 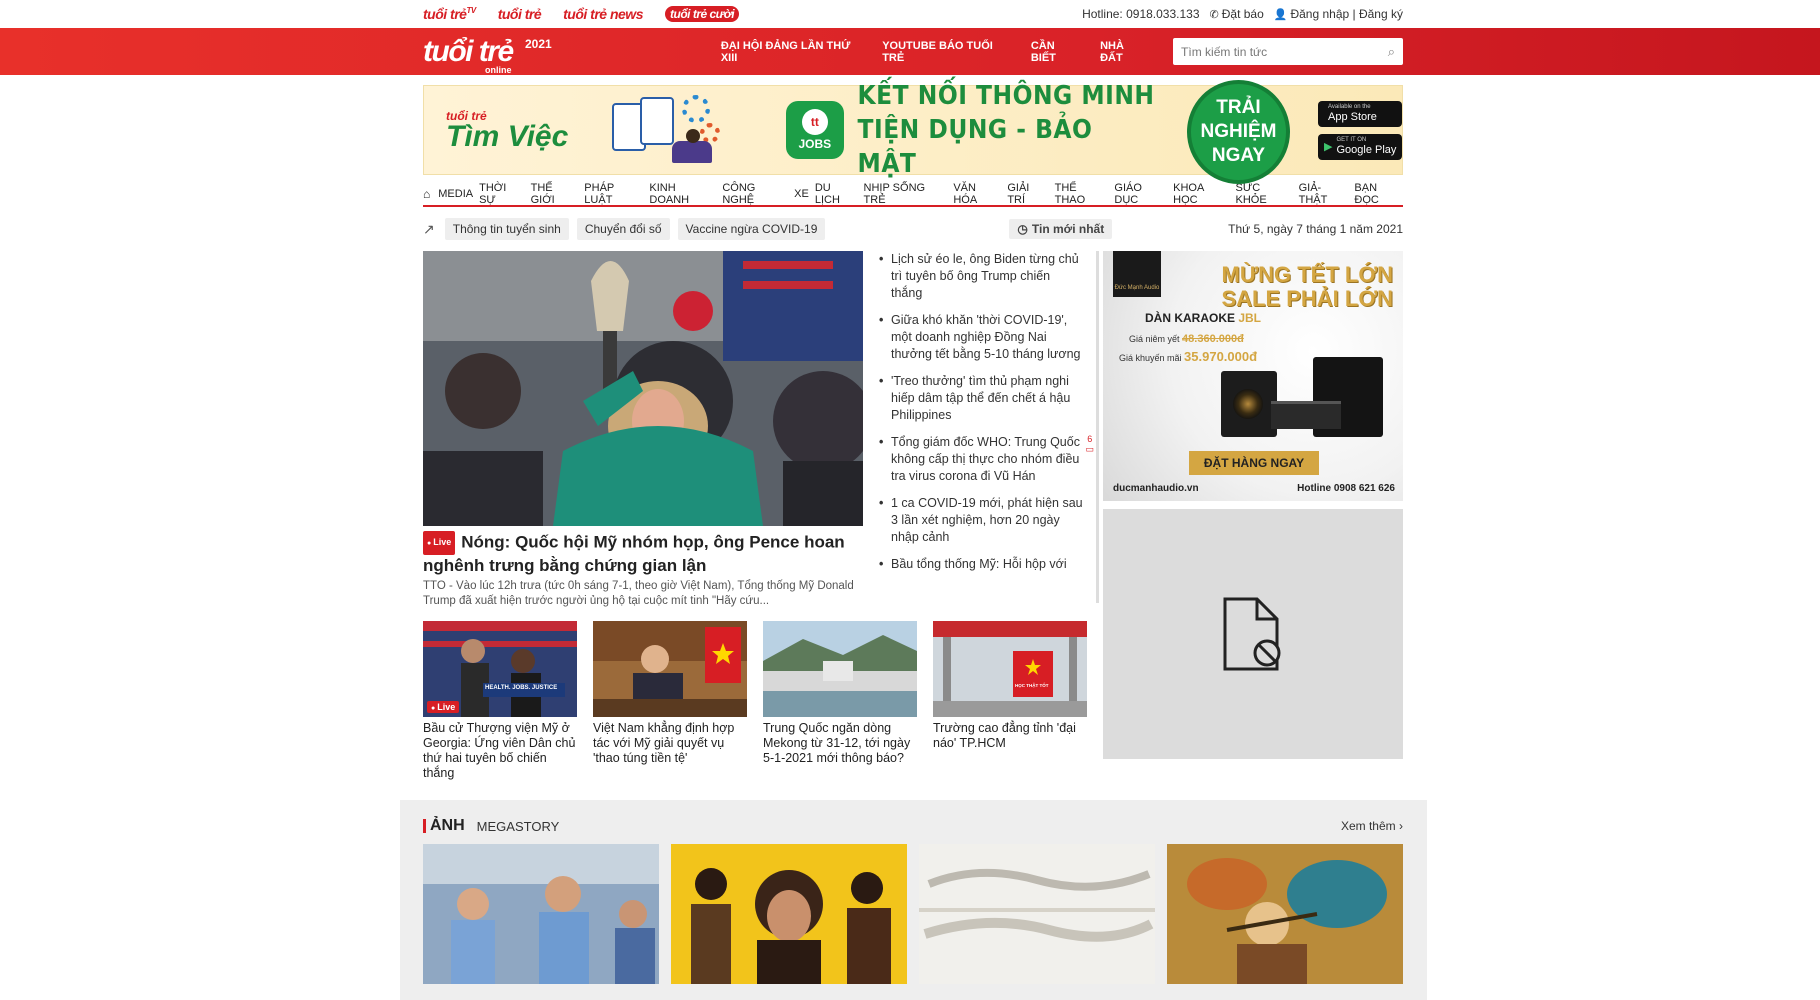 I want to click on cat-giao-duc: GIÁO DỤC, so click(x=1140, y=194).